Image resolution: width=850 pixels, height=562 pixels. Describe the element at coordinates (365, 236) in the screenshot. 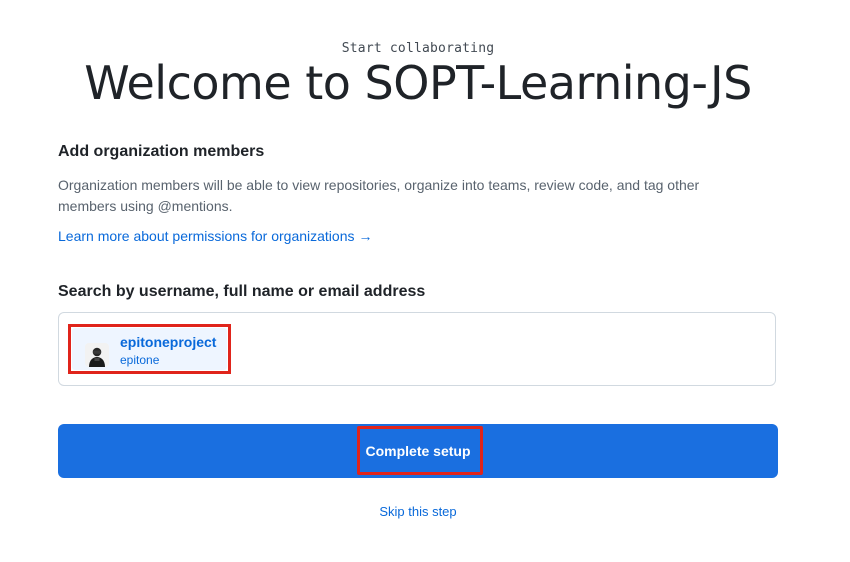

I see `arrow-right-icon: →` at that location.